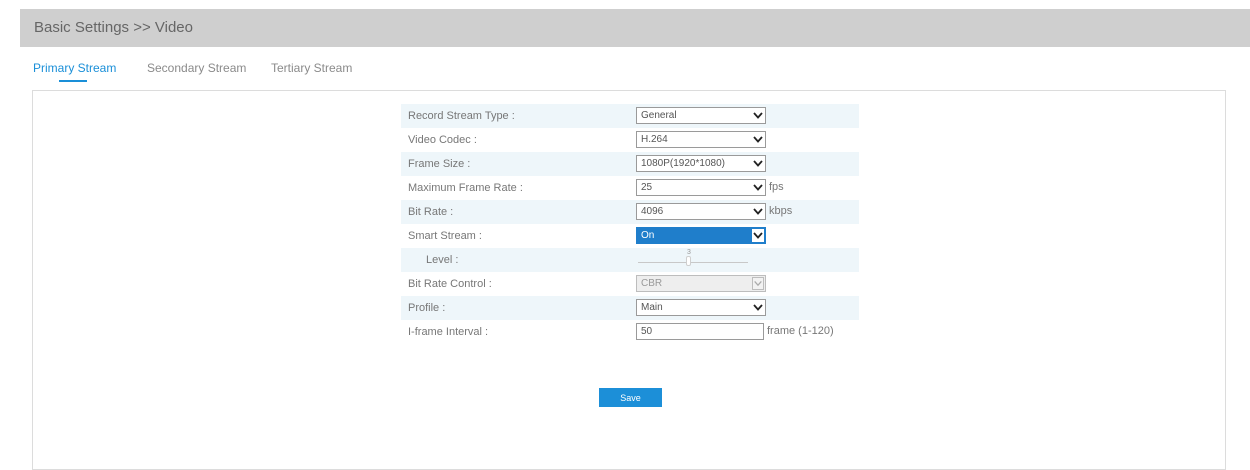  What do you see at coordinates (442, 260) in the screenshot?
I see `level-label: Level :` at bounding box center [442, 260].